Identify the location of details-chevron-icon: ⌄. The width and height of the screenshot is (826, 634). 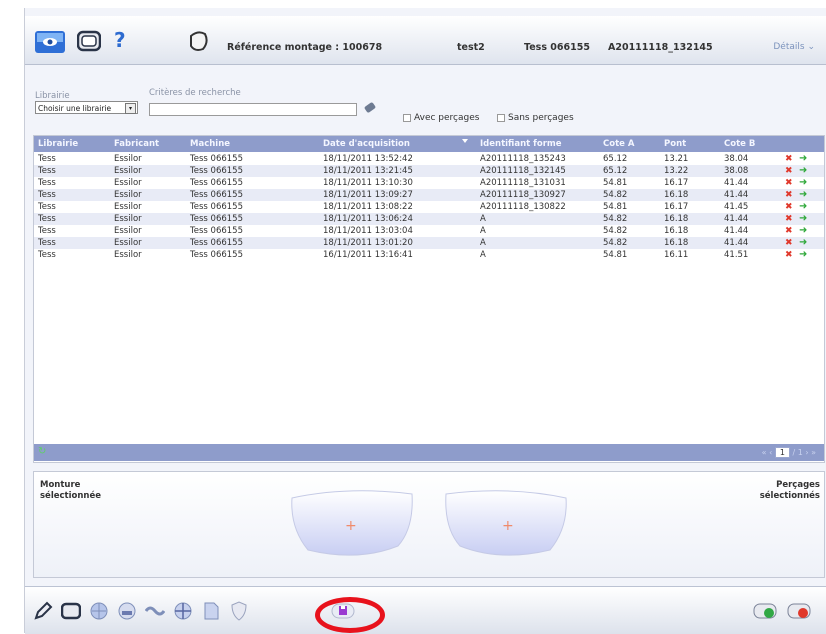
(811, 47).